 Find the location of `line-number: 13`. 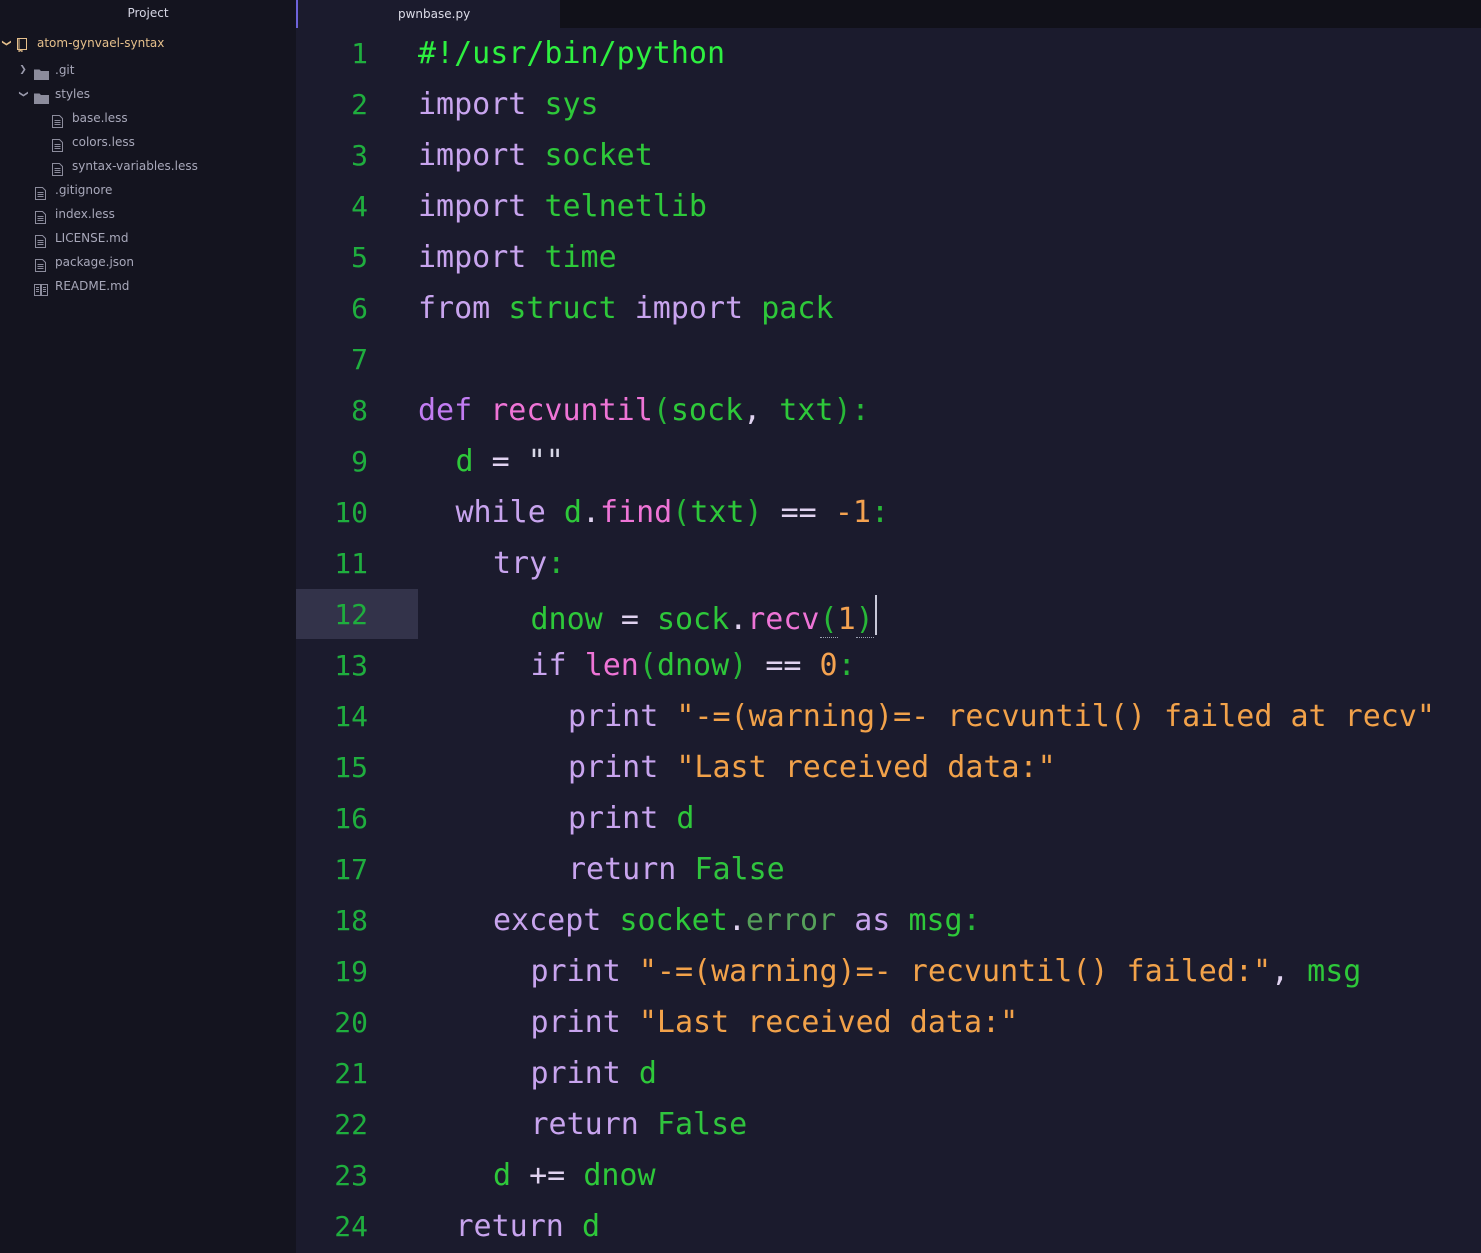

line-number: 13 is located at coordinates (332, 665).